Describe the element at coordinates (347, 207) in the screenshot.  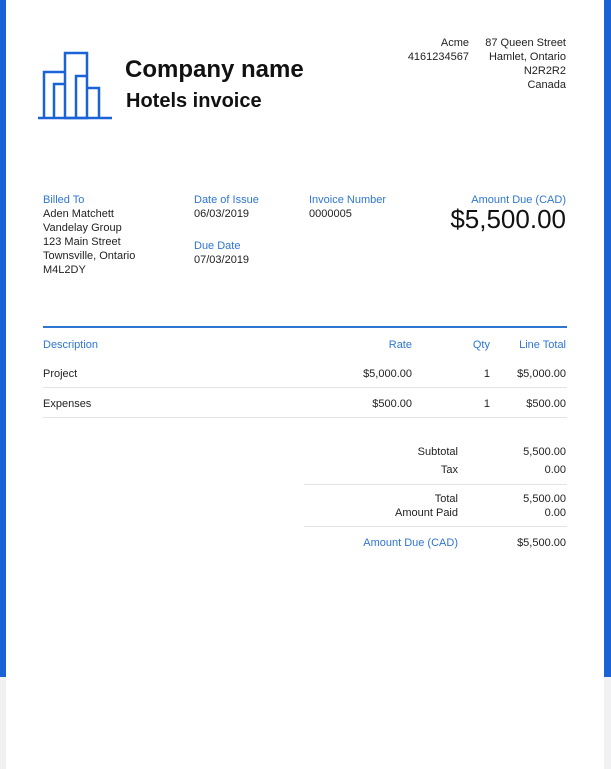
I see `invoice-number-block: Invoice Number 0000005` at that location.